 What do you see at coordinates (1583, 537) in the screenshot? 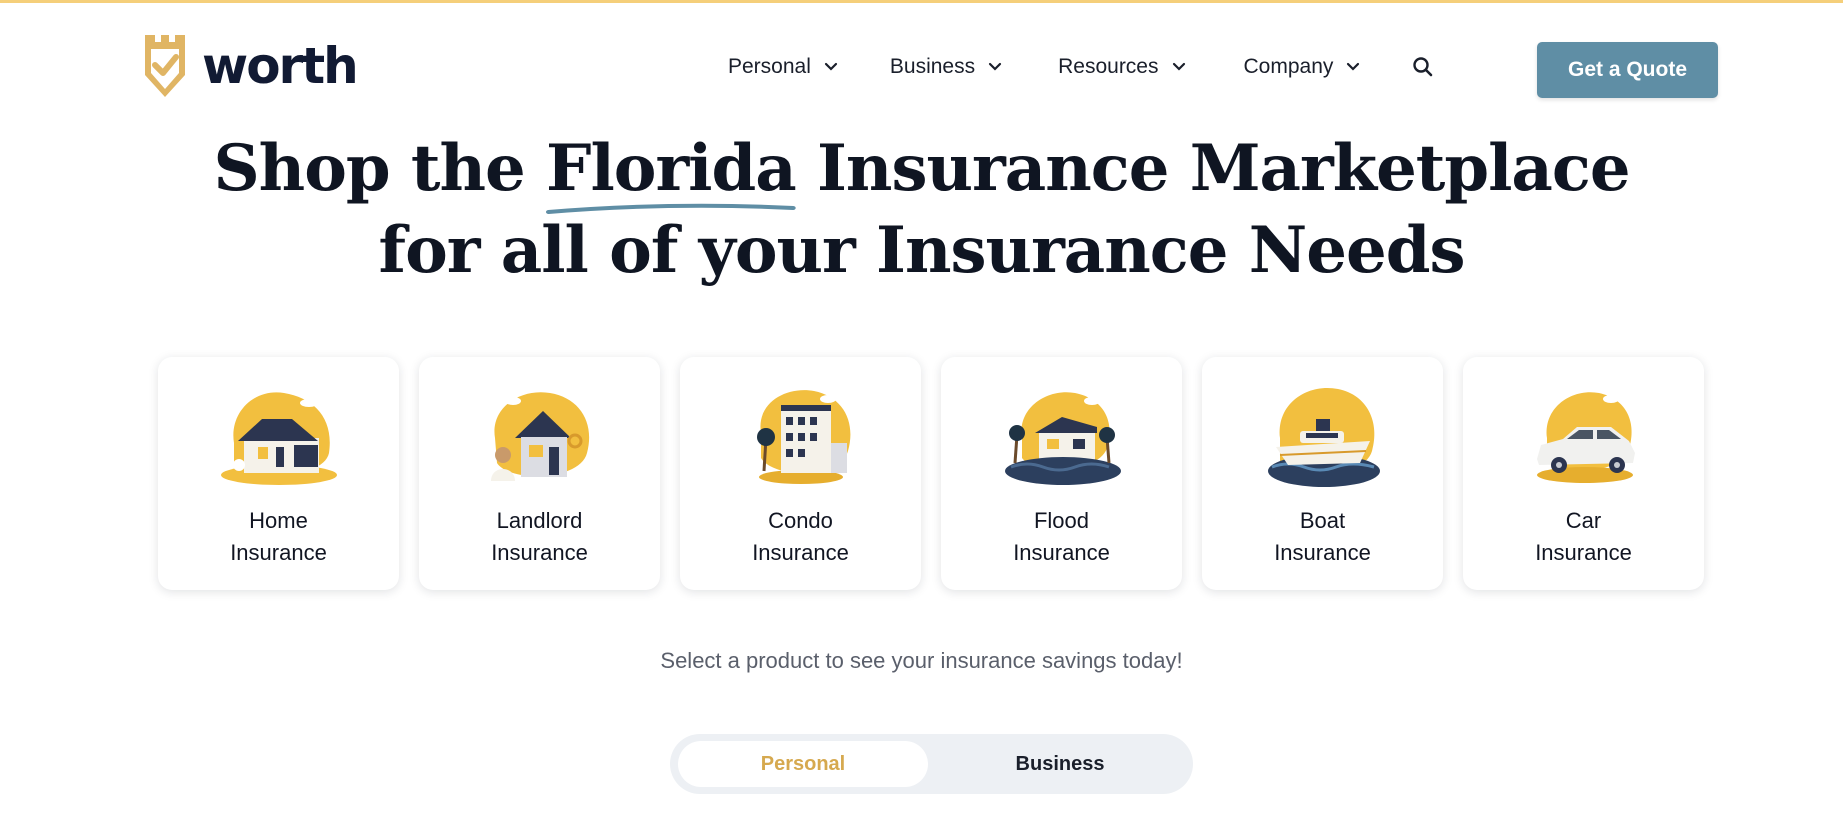
I see `product-label: Car Insurance` at bounding box center [1583, 537].